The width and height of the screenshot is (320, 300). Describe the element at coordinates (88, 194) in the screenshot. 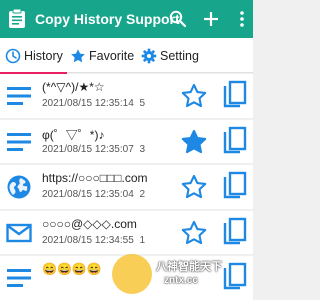

I see `item-date: 2021/08/15 12:35:04` at that location.